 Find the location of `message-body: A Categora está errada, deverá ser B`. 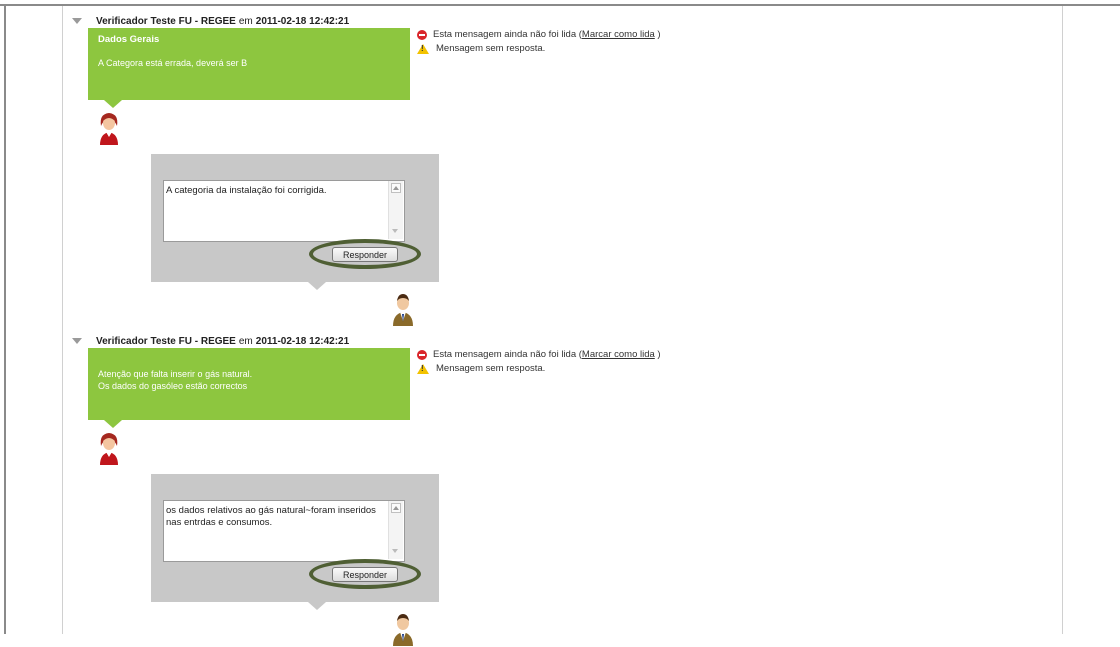

message-body: A Categora está errada, deverá ser B is located at coordinates (173, 63).